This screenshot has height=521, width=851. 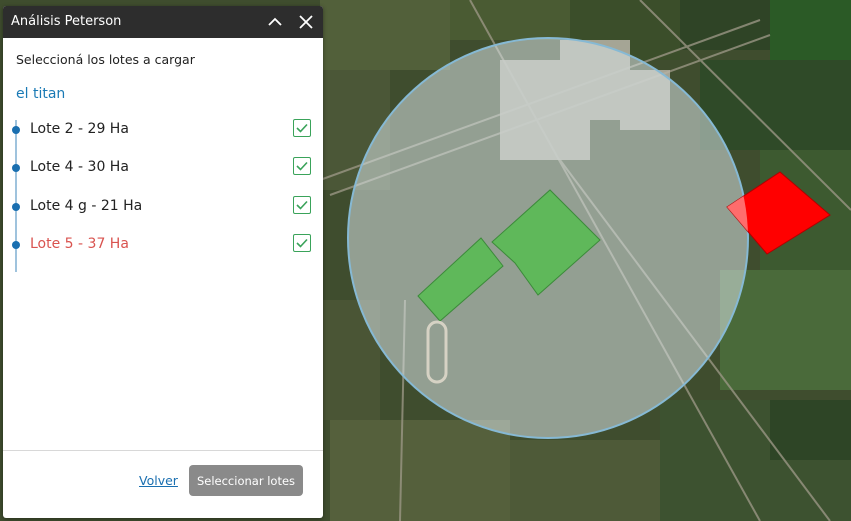 What do you see at coordinates (246, 480) in the screenshot?
I see `select-lots-button: Seleccionar lotes` at bounding box center [246, 480].